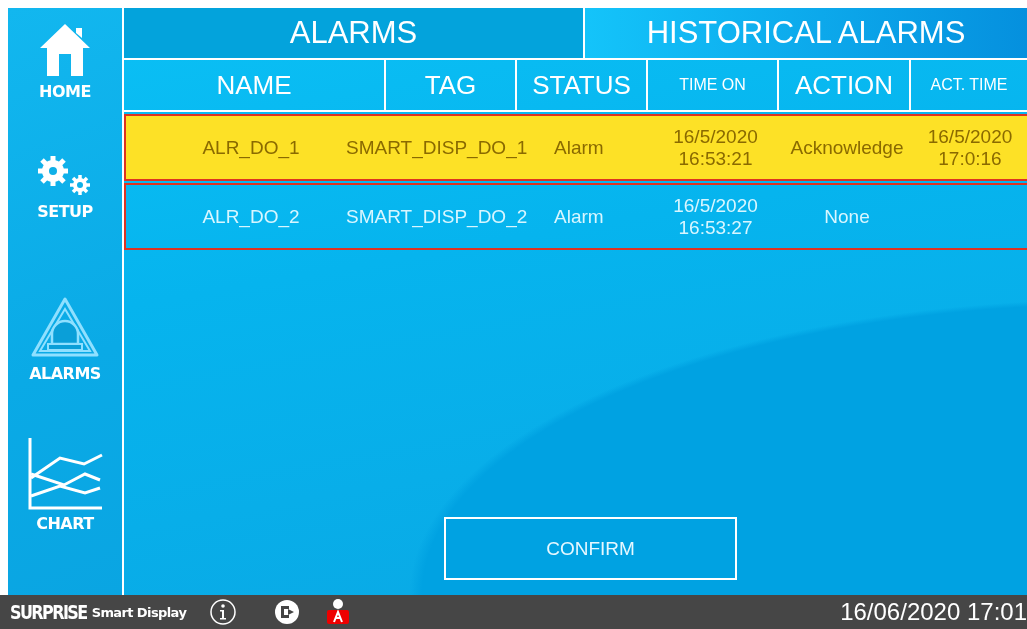 Image resolution: width=1027 pixels, height=629 pixels. Describe the element at coordinates (451, 85) in the screenshot. I see `column-header: TAG` at that location.